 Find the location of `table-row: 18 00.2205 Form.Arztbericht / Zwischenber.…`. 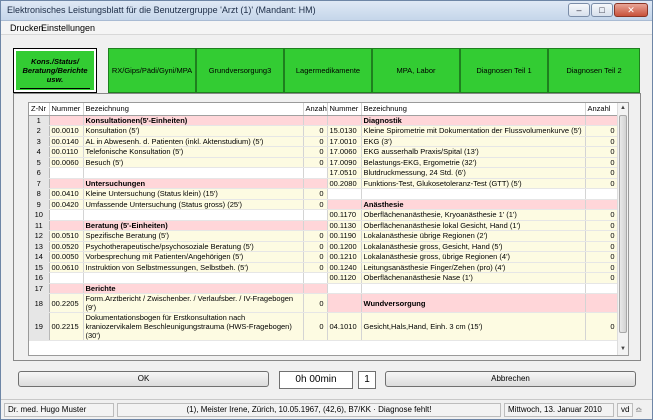

table-row: 18 00.2205 Form.Arztbericht / Zwischenber.… is located at coordinates (324, 303).